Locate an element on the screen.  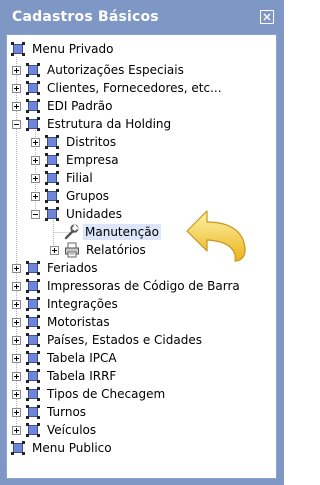
tree-node-relatorios: Relatórios is located at coordinates (99, 250).